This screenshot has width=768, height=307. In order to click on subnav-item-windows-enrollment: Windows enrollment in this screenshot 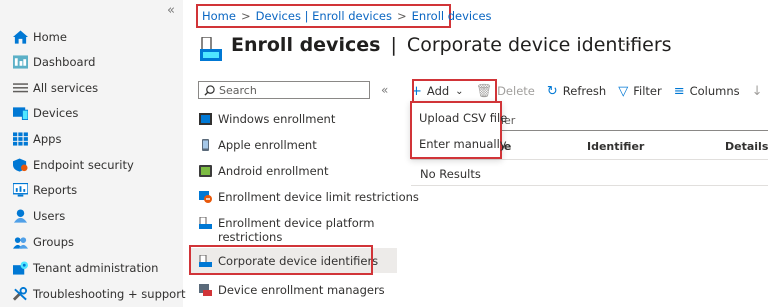, I will do `click(293, 119)`.